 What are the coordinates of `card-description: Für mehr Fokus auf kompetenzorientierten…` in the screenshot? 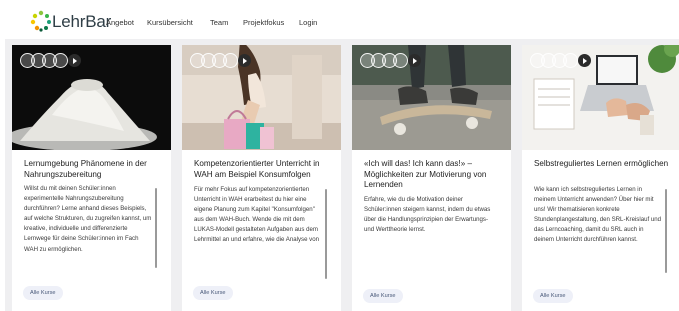 It's located at (256, 215).